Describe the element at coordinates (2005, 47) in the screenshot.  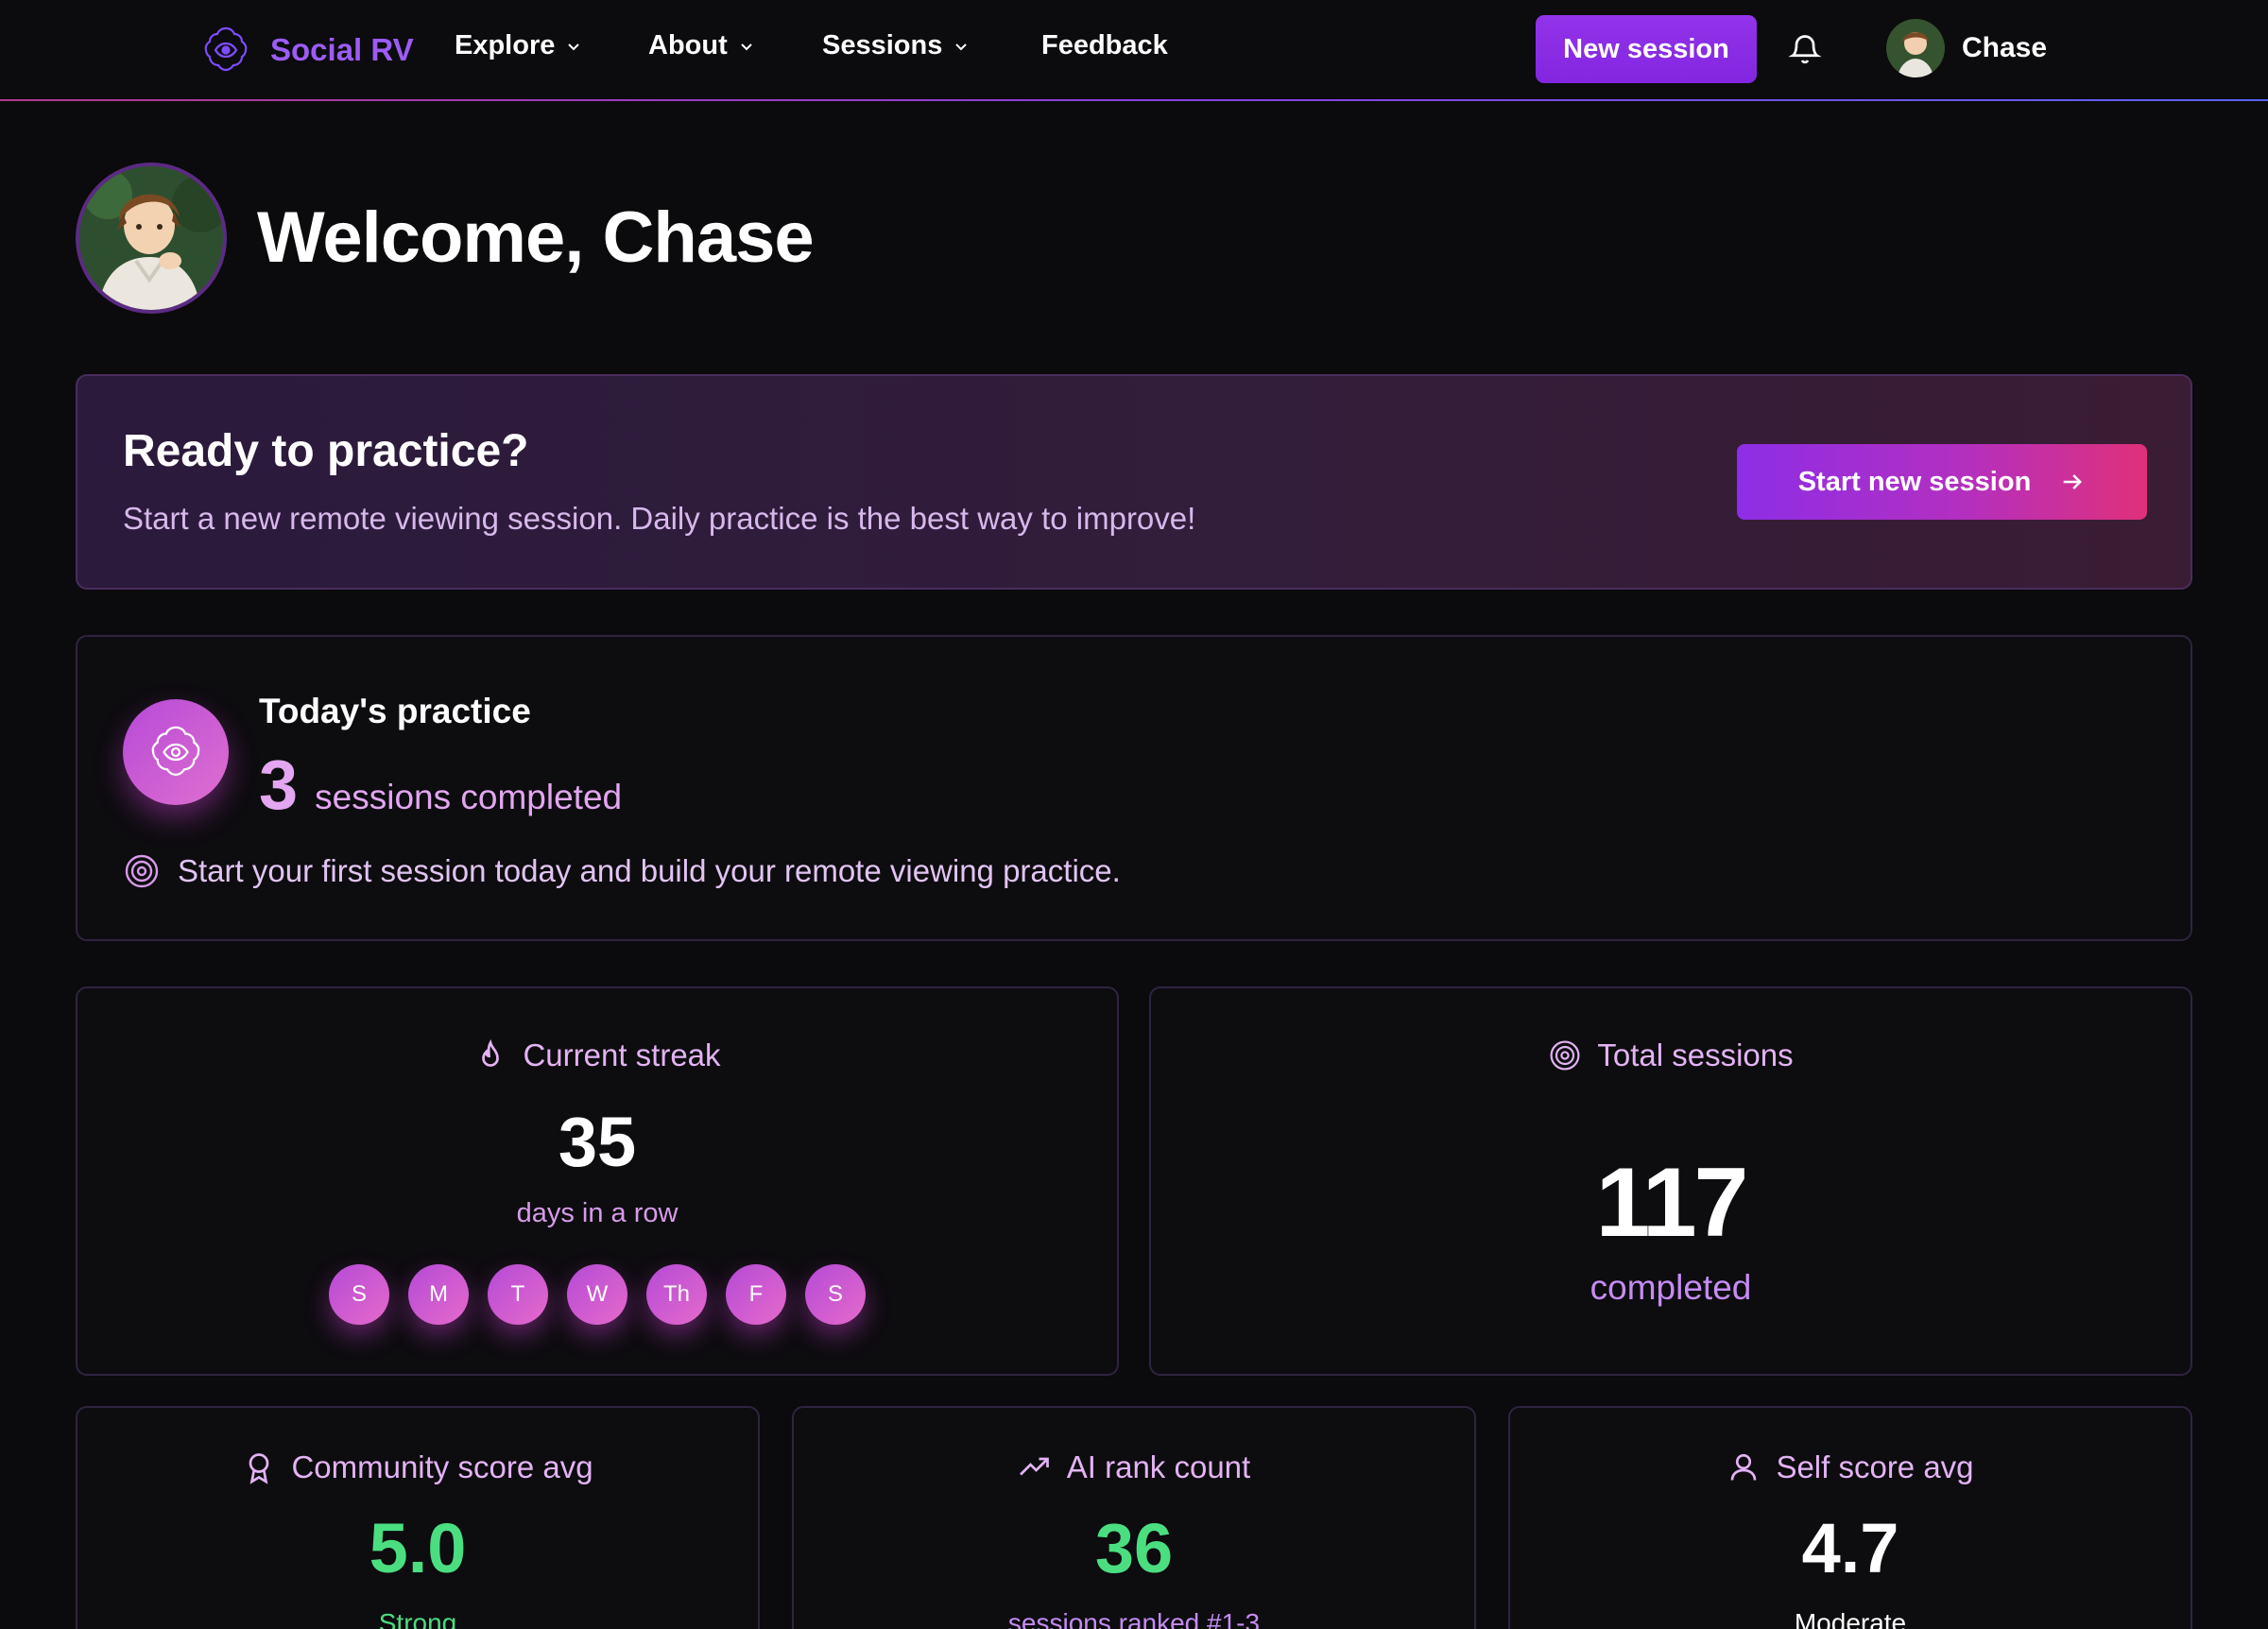
I see `user-name: Chase` at that location.